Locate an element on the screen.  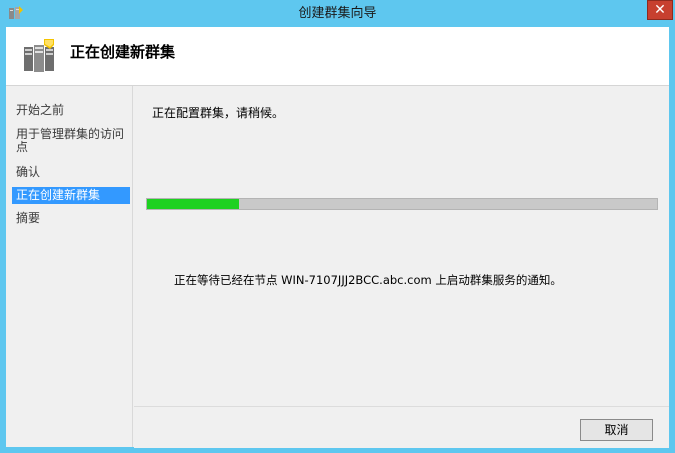
sidebar-item-confirmation: 确认 is located at coordinates (71, 172).